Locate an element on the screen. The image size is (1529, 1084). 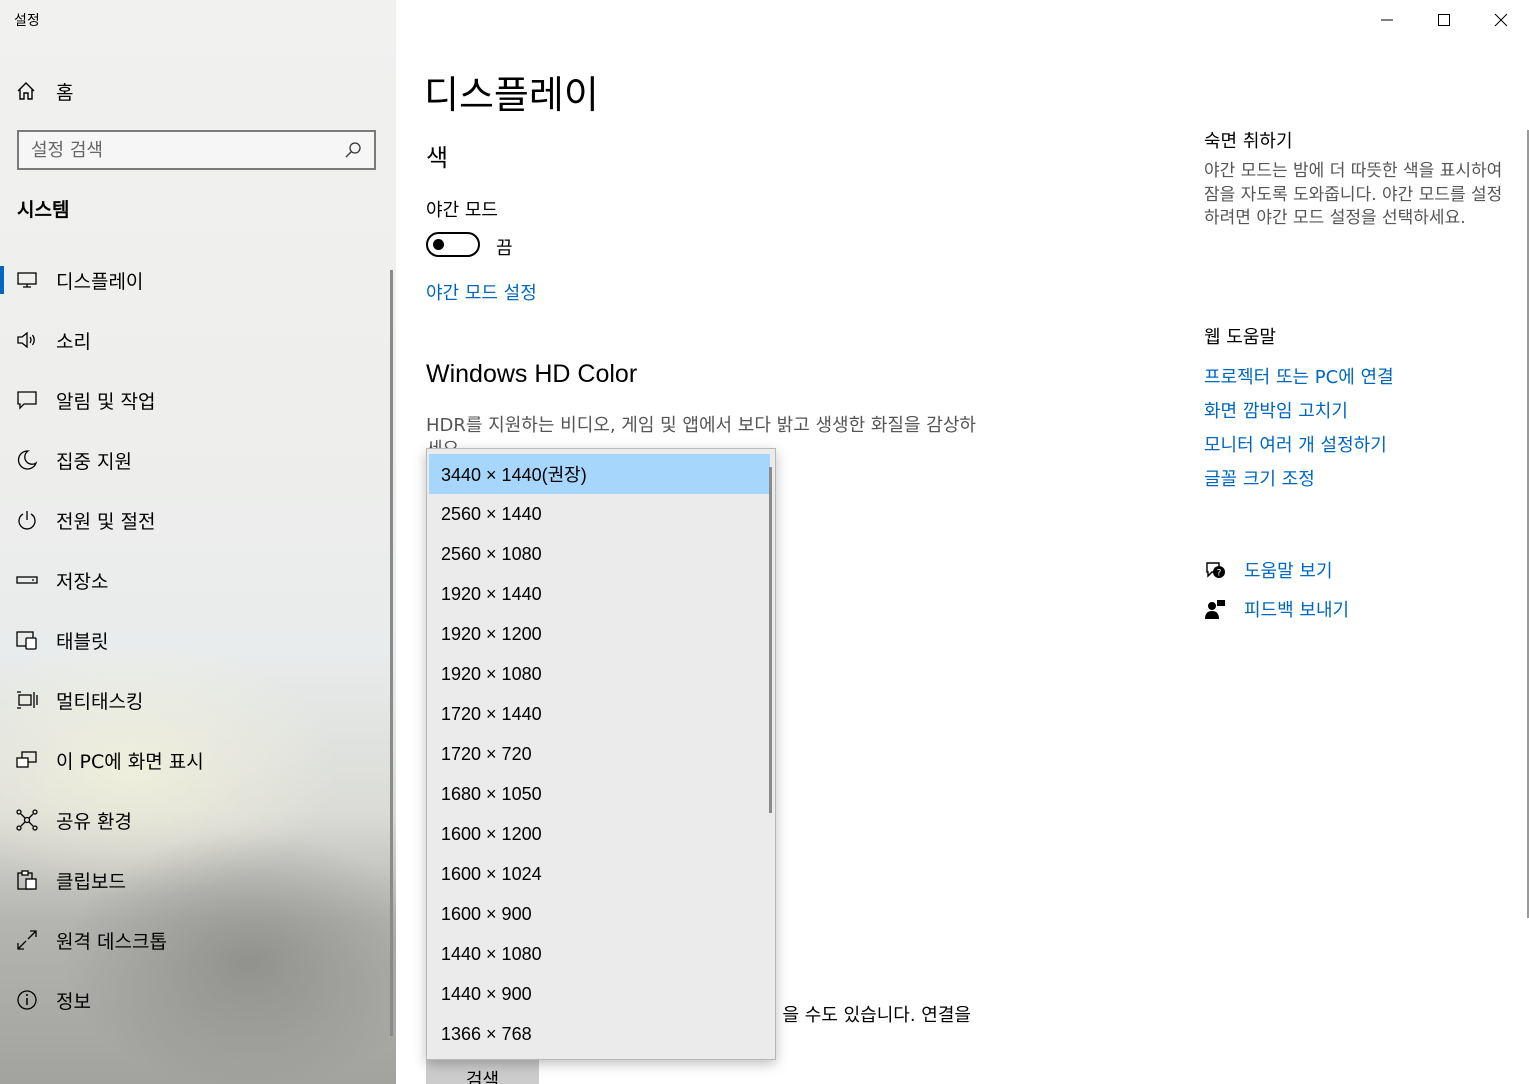
sidebar-item-label: 저장소 is located at coordinates (82, 581).